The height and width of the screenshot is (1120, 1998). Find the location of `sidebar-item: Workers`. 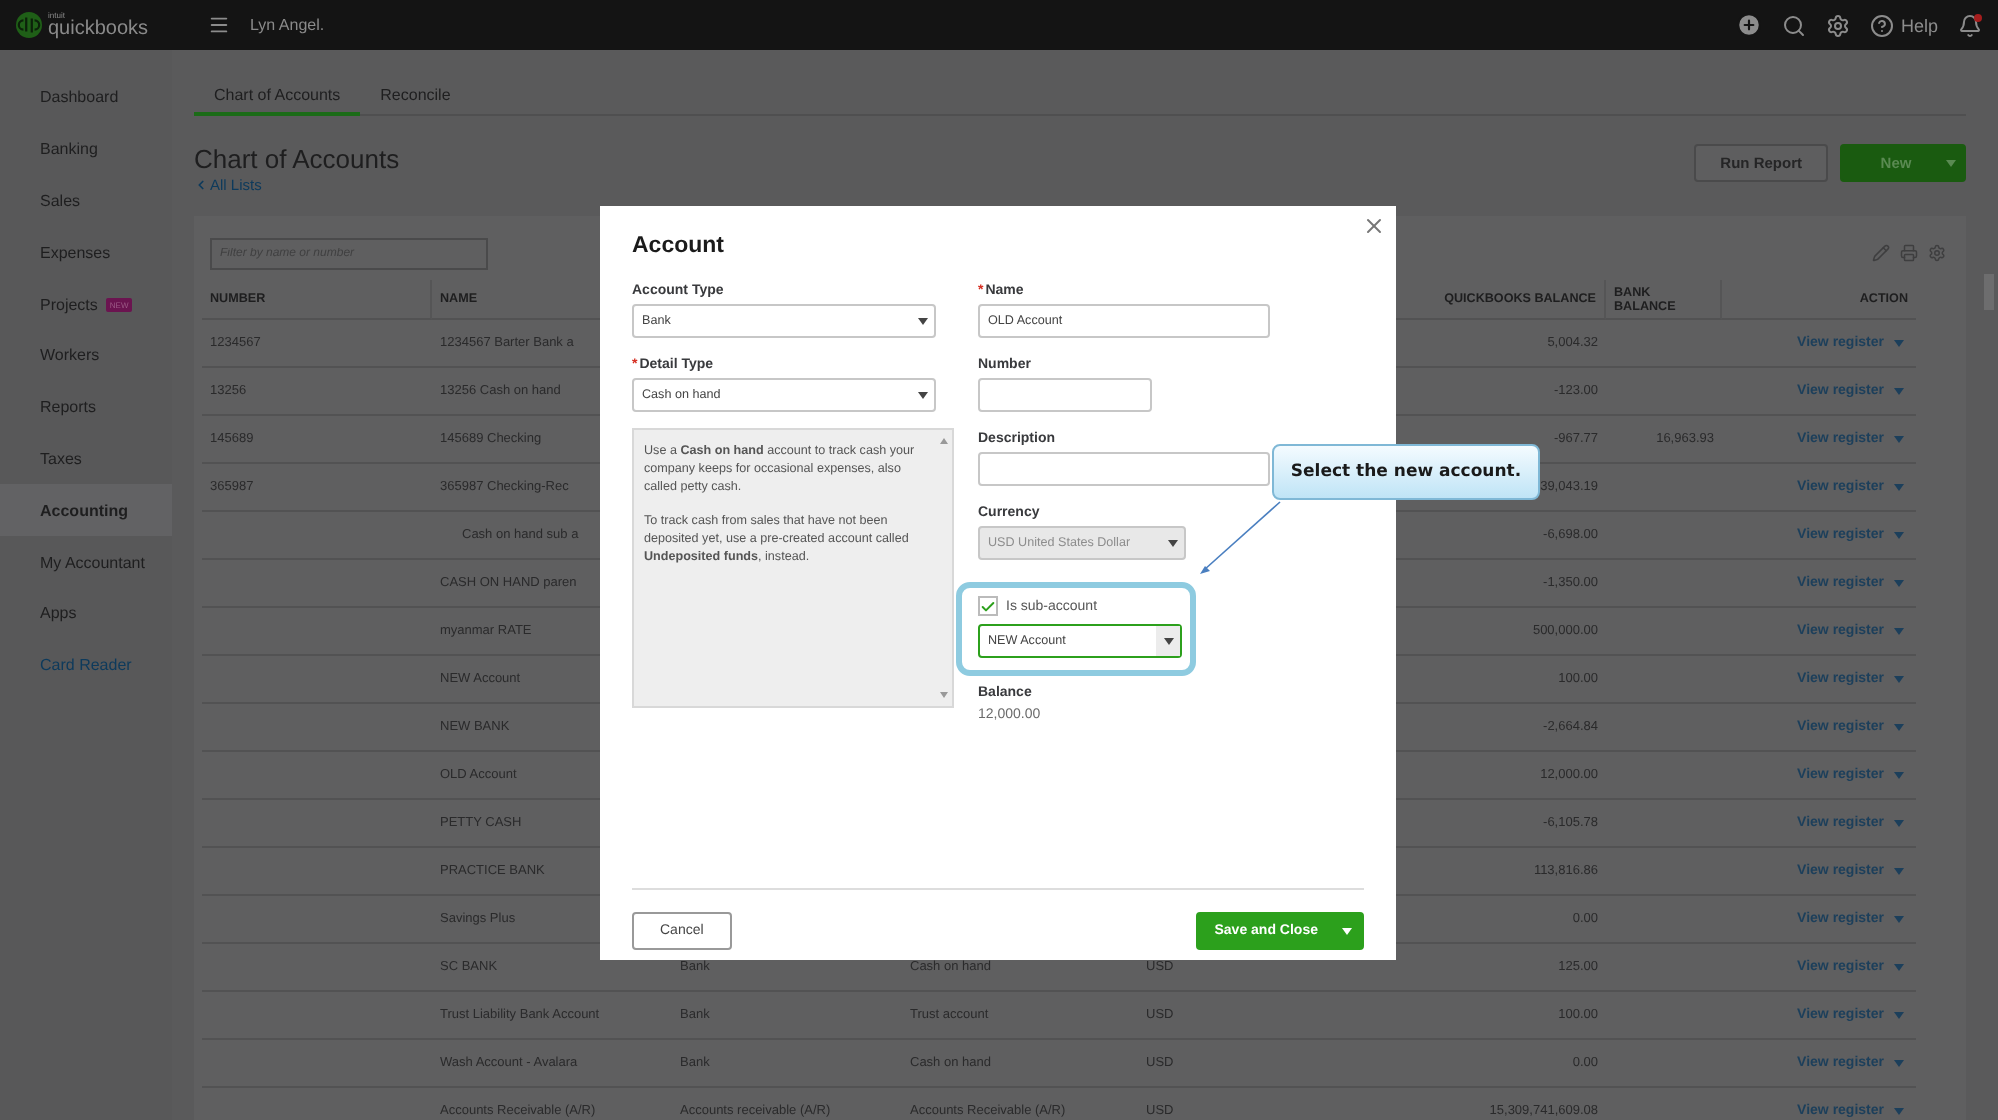

sidebar-item: Workers is located at coordinates (86, 355).